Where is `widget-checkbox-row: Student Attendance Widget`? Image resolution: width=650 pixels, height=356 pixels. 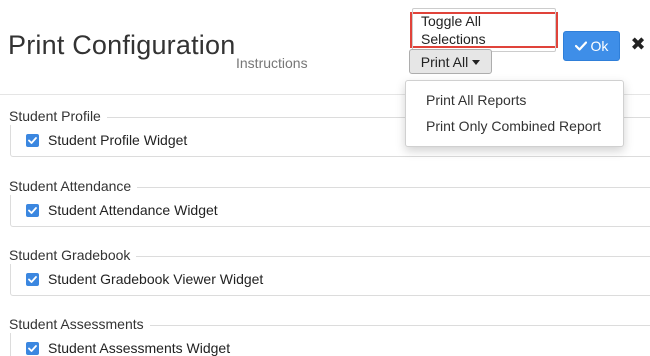
widget-checkbox-row: Student Attendance Widget is located at coordinates (122, 210).